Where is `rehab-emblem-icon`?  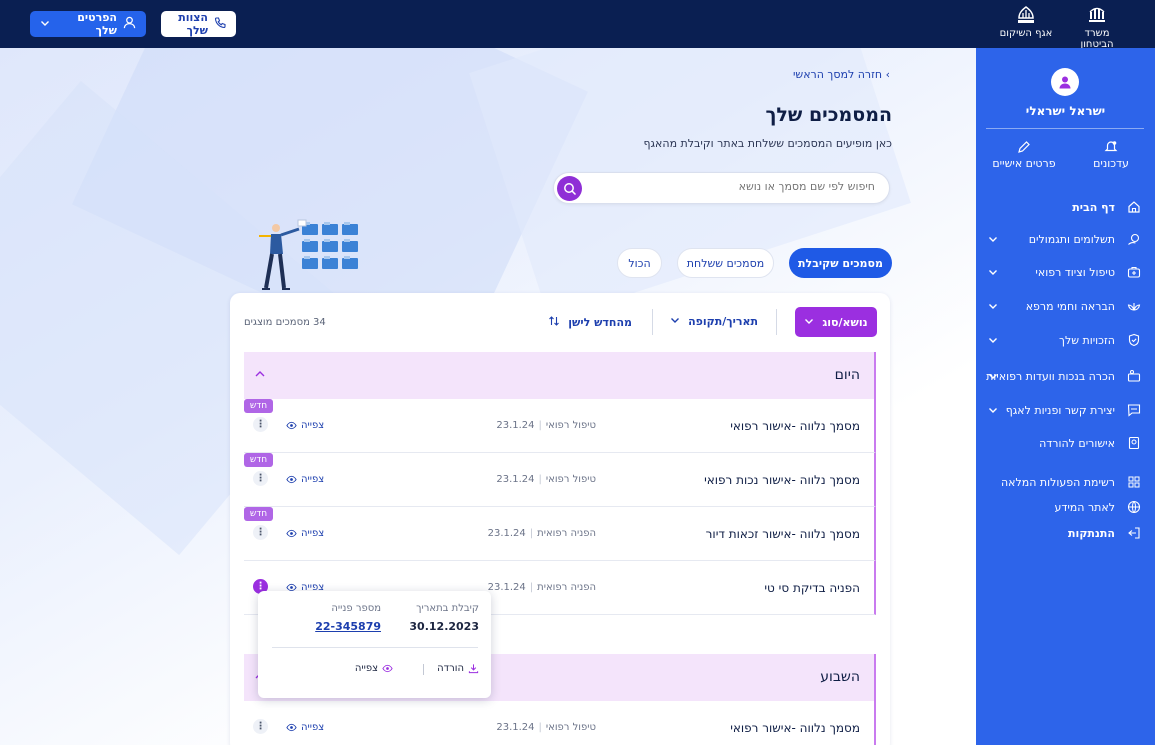 rehab-emblem-icon is located at coordinates (1026, 14).